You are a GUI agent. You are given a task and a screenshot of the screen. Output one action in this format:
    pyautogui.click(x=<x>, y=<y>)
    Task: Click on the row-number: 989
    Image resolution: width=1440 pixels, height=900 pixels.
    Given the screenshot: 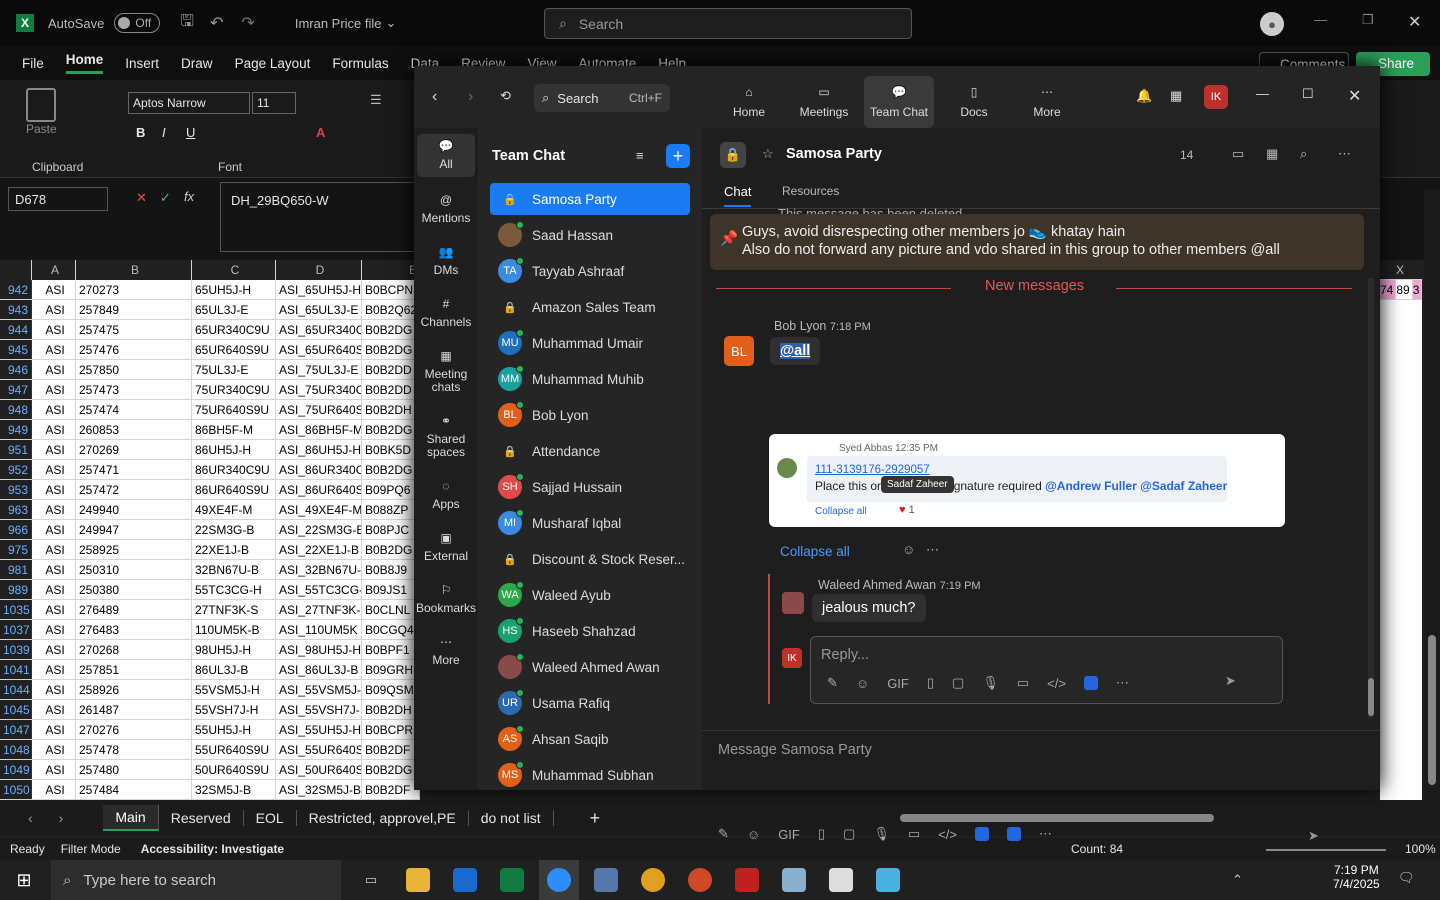 What is the action you would take?
    pyautogui.click(x=16, y=589)
    